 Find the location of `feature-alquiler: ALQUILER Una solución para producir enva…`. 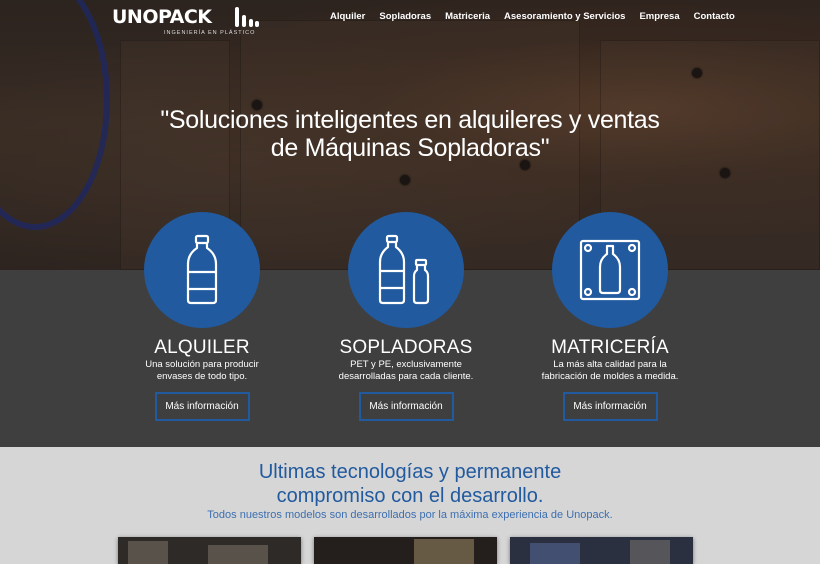

feature-alquiler: ALQUILER Una solución para producir enva… is located at coordinates (202, 316).